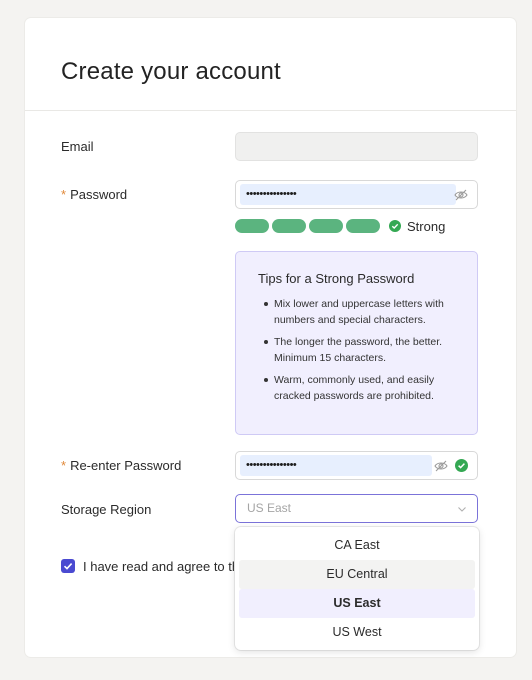  What do you see at coordinates (356, 146) in the screenshot?
I see `email-field` at bounding box center [356, 146].